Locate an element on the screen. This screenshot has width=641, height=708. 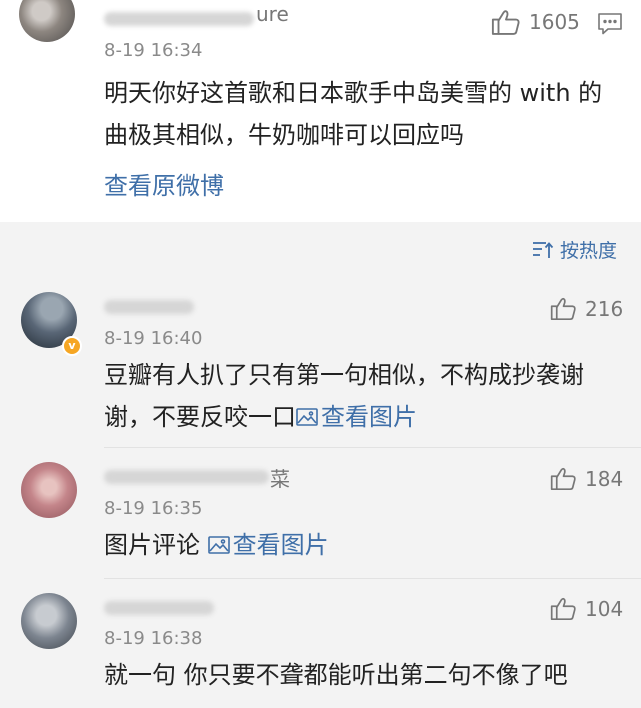
like-count: 216 is located at coordinates (604, 308).